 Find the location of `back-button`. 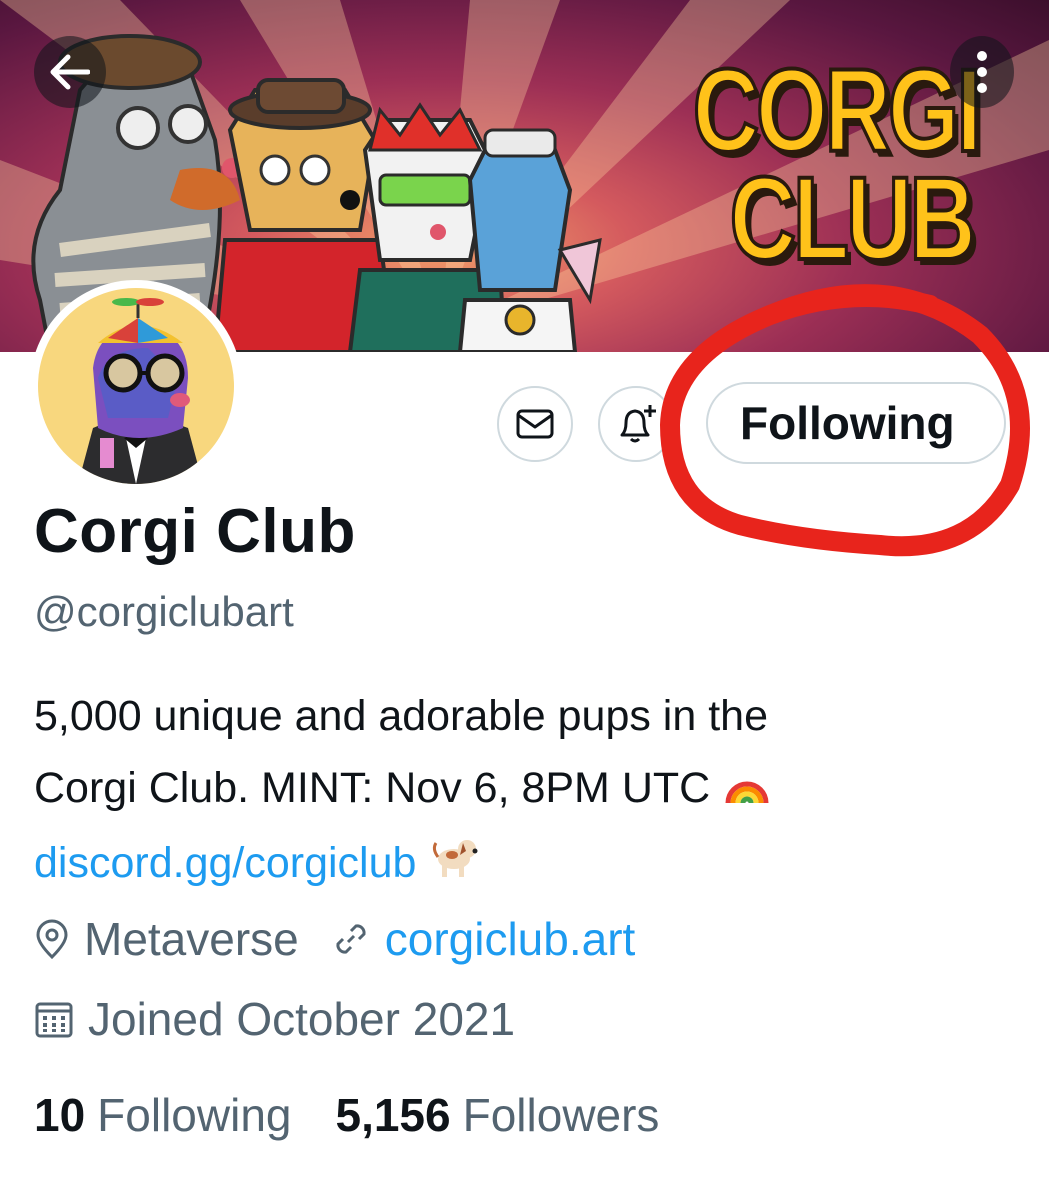

back-button is located at coordinates (70, 72).